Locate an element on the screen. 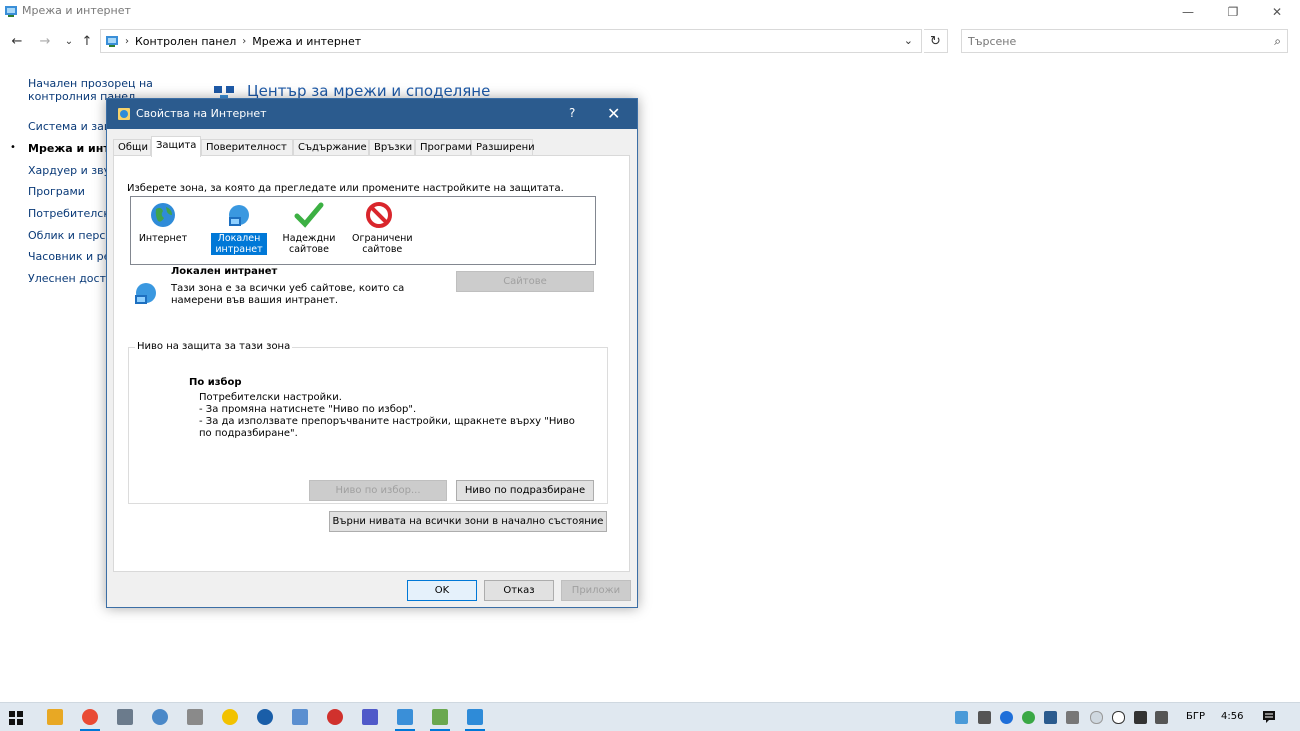 This screenshot has width=1300, height=731. zone-label: Локален интранет is located at coordinates (239, 244).